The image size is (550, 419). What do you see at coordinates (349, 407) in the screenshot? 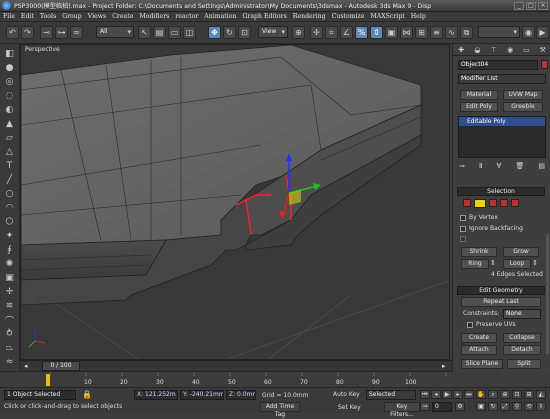
I see `set-key-button: Set Key` at bounding box center [349, 407].